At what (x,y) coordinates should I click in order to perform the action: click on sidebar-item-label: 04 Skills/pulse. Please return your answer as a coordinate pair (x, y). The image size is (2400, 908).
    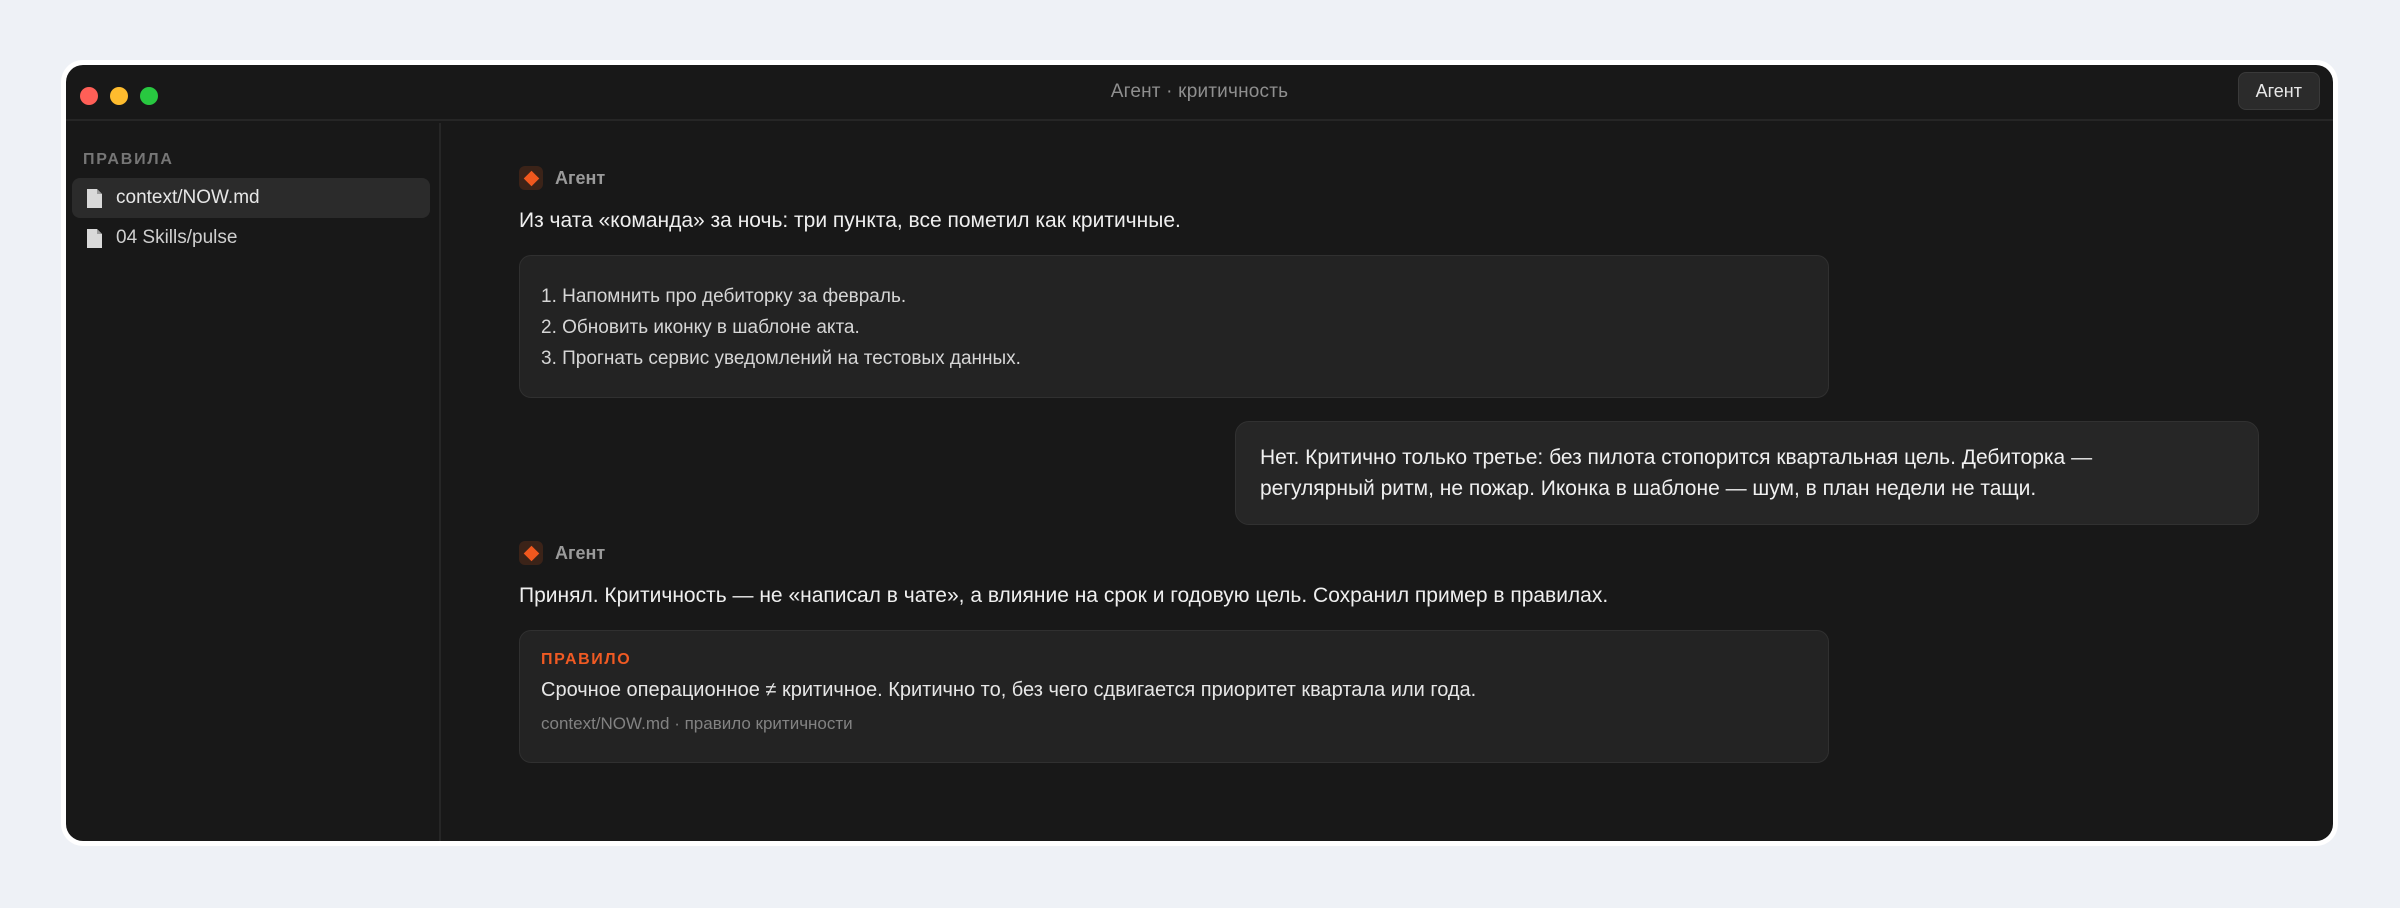
    Looking at the image, I should click on (177, 237).